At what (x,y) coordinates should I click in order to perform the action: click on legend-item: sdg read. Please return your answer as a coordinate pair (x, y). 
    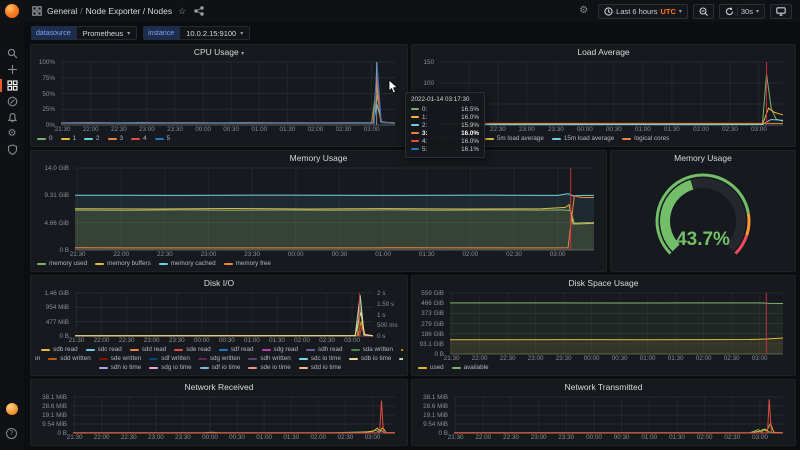
    Looking at the image, I should click on (279, 349).